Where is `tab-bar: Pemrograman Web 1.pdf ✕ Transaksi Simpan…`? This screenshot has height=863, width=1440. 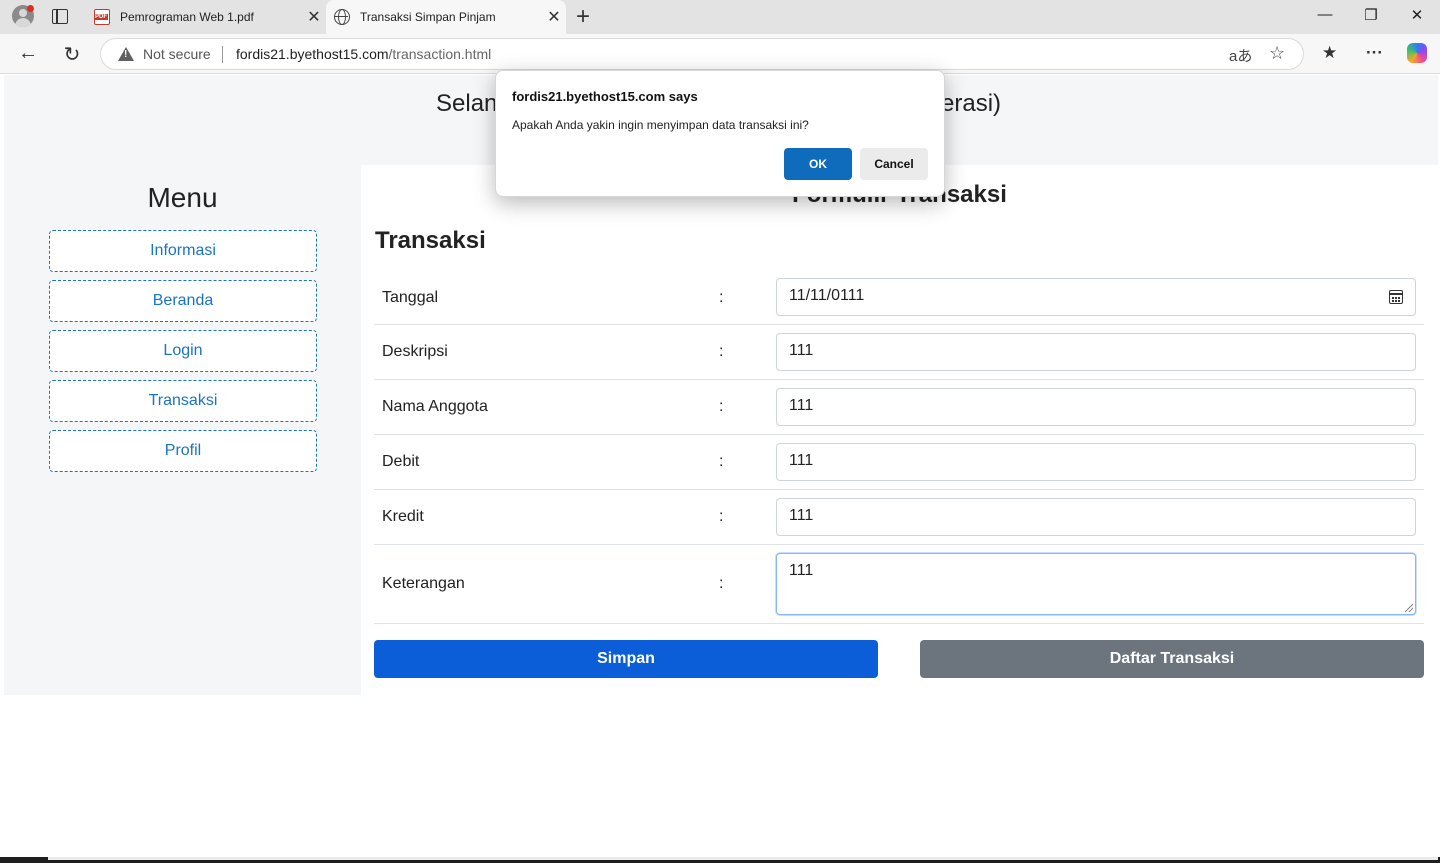 tab-bar: Pemrograman Web 1.pdf ✕ Transaksi Simpan… is located at coordinates (720, 17).